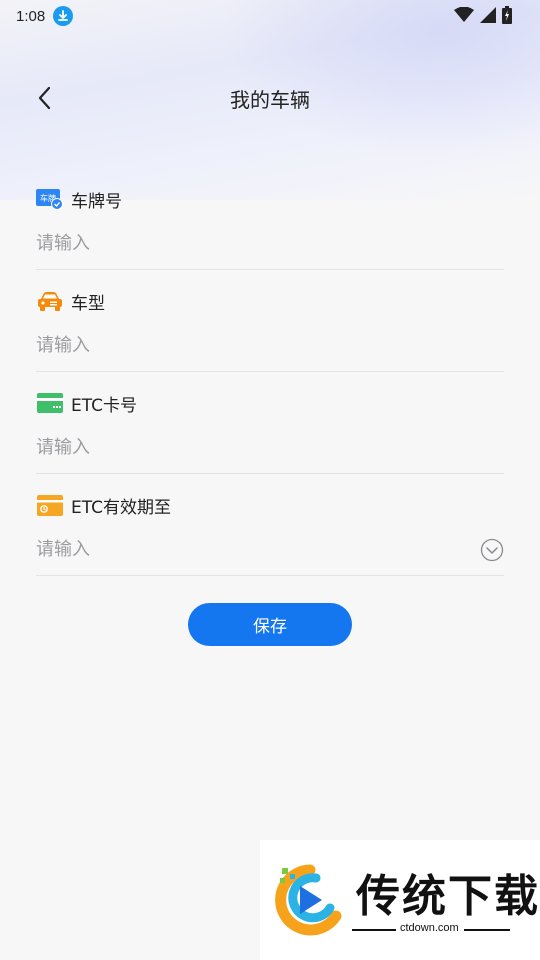 The height and width of the screenshot is (960, 540). Describe the element at coordinates (104, 405) in the screenshot. I see `field-label-etc-card: ETC卡号` at that location.